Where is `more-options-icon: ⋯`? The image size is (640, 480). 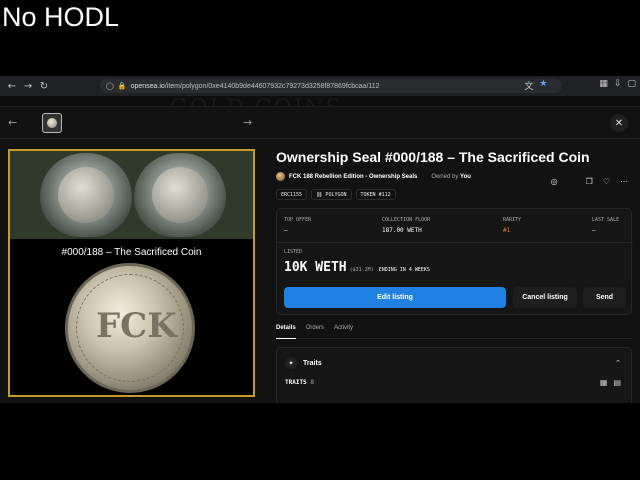
more-options-icon: ⋯ is located at coordinates (624, 181).